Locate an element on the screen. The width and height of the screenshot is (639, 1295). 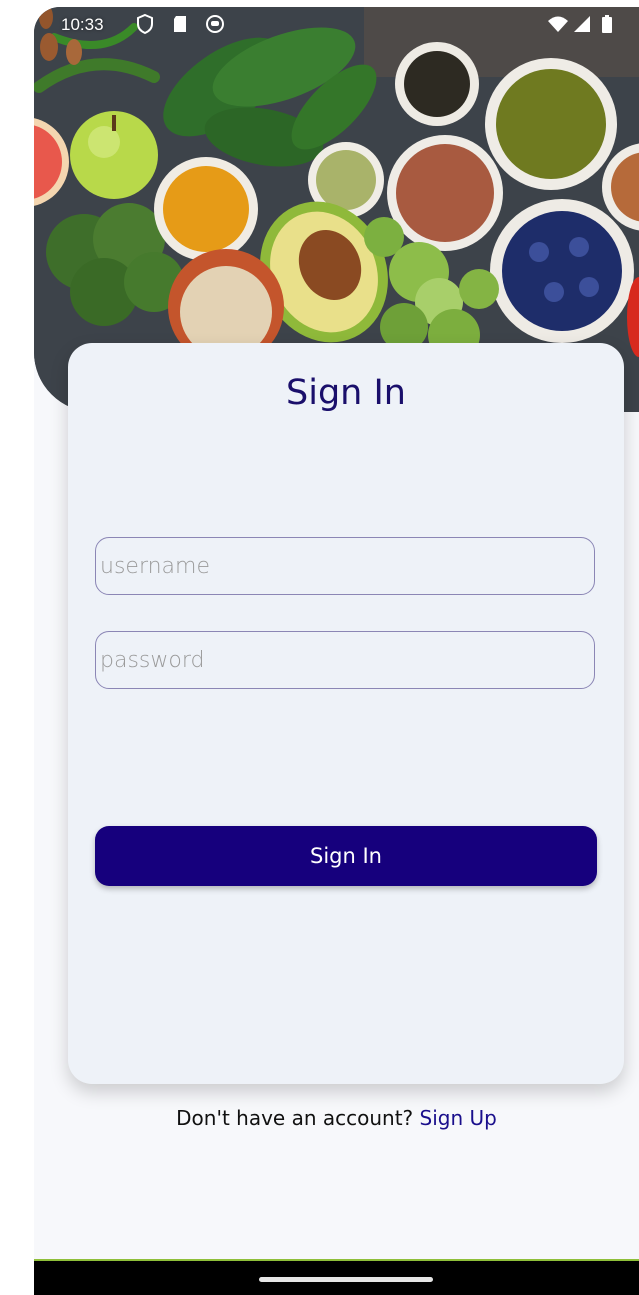
wifi-icon is located at coordinates (558, 24).